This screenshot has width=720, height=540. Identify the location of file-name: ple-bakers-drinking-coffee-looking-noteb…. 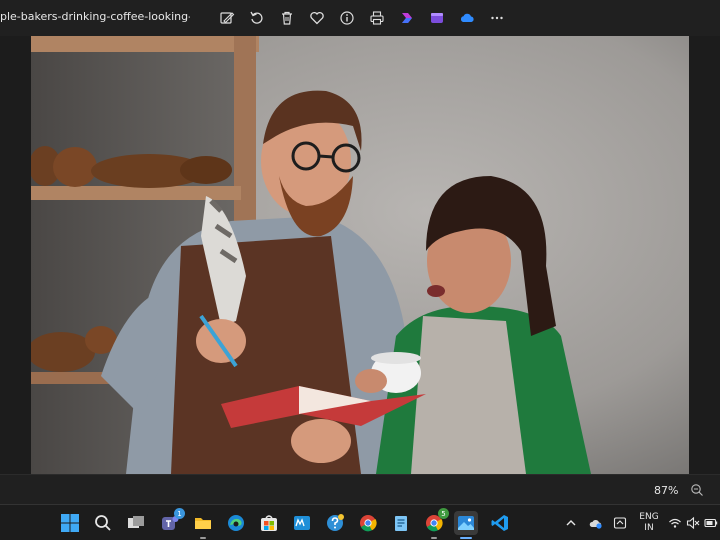
(95, 16).